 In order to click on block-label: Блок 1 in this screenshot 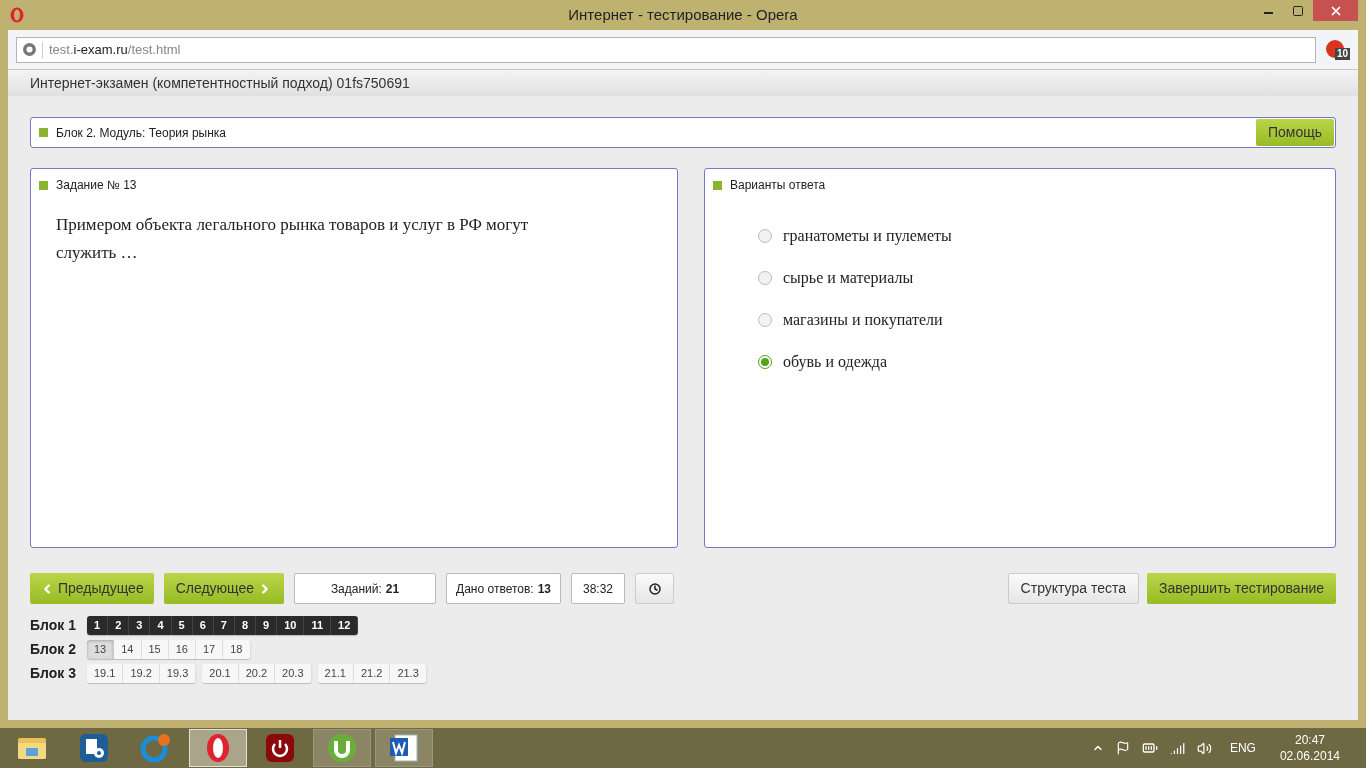, I will do `click(53, 625)`.